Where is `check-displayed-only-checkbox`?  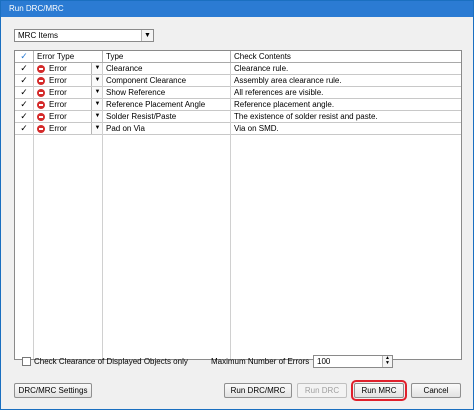
check-displayed-only-checkbox is located at coordinates (26, 361).